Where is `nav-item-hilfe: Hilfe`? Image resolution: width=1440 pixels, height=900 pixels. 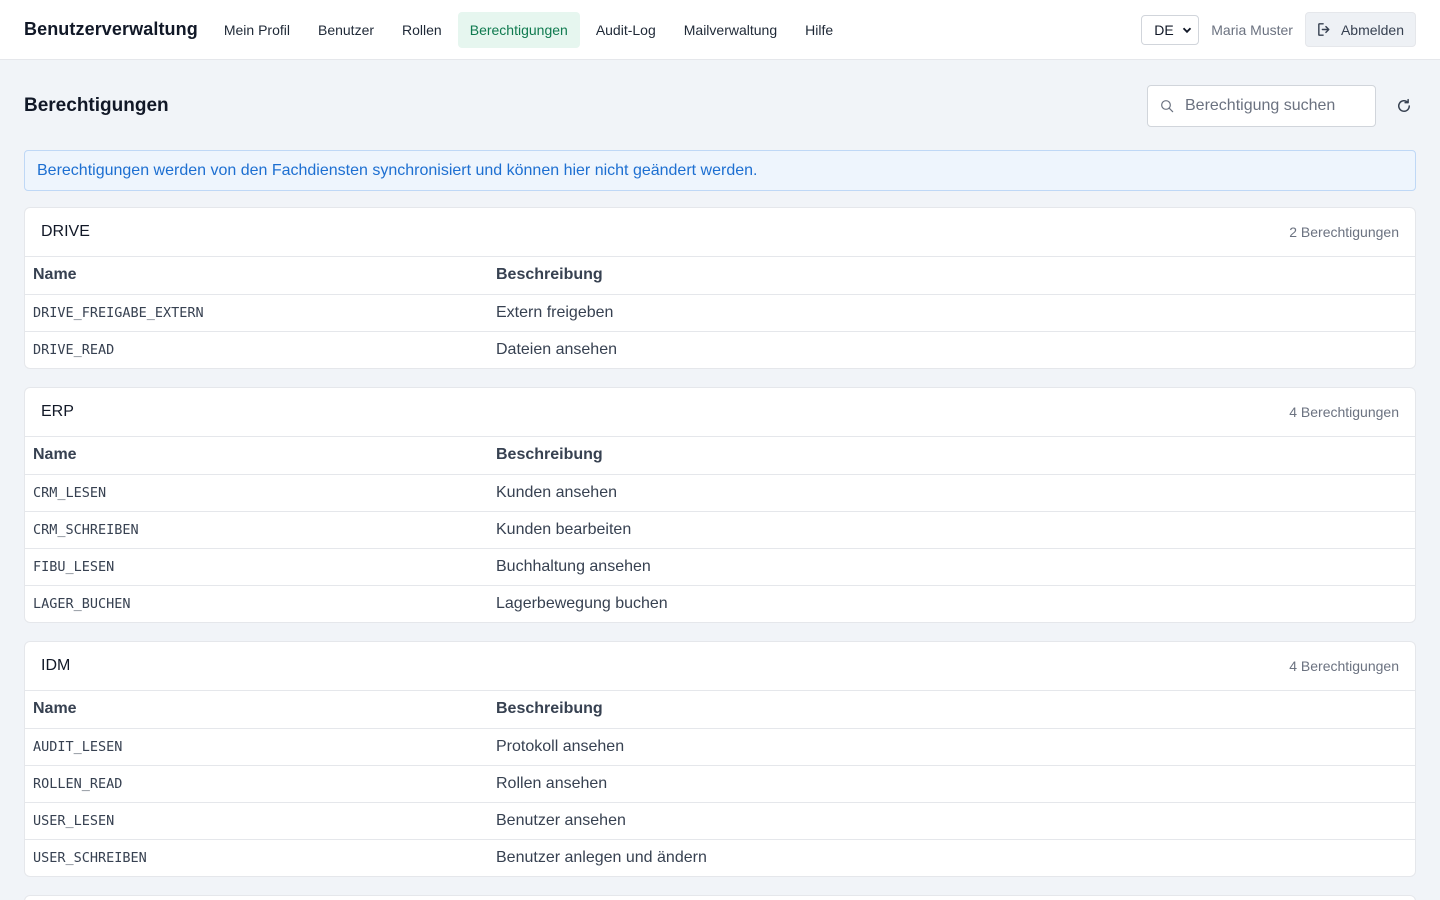
nav-item-hilfe: Hilfe is located at coordinates (819, 30).